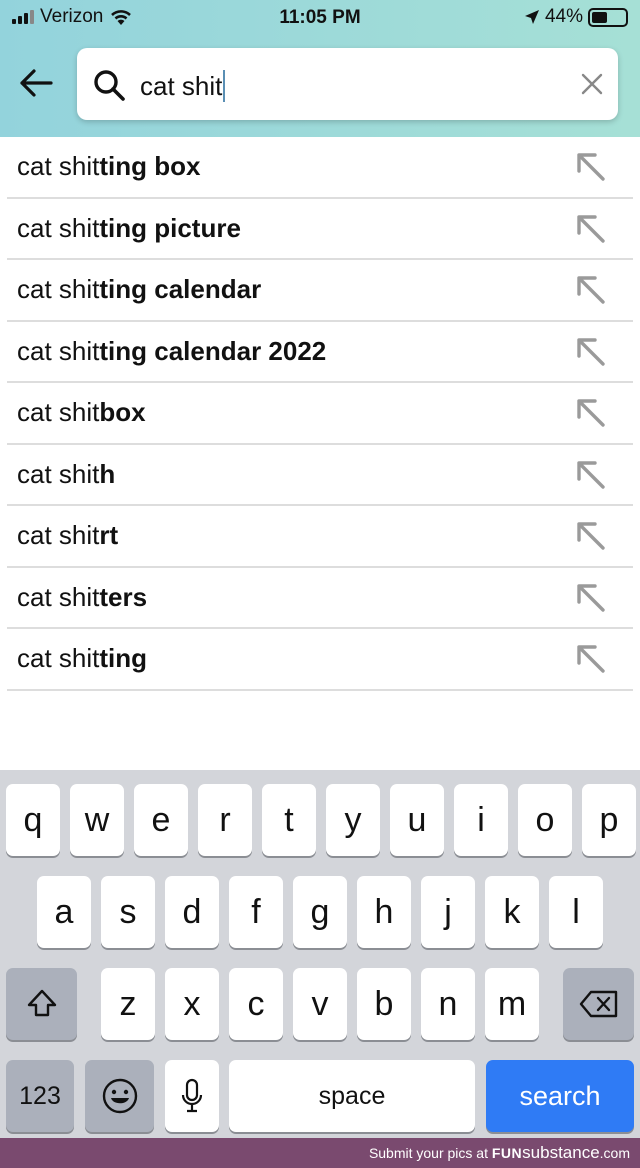  I want to click on emoji-icon, so click(119, 1096).